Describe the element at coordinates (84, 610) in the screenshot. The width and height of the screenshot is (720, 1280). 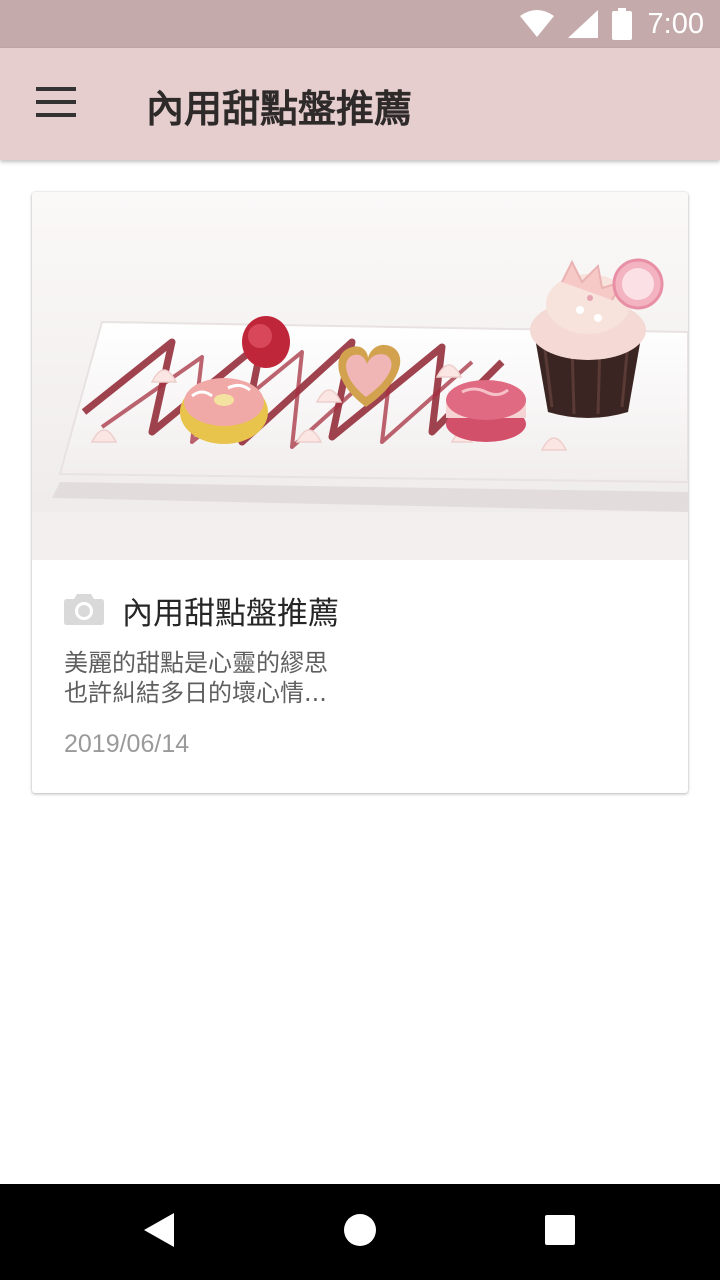
I see `camera-icon` at that location.